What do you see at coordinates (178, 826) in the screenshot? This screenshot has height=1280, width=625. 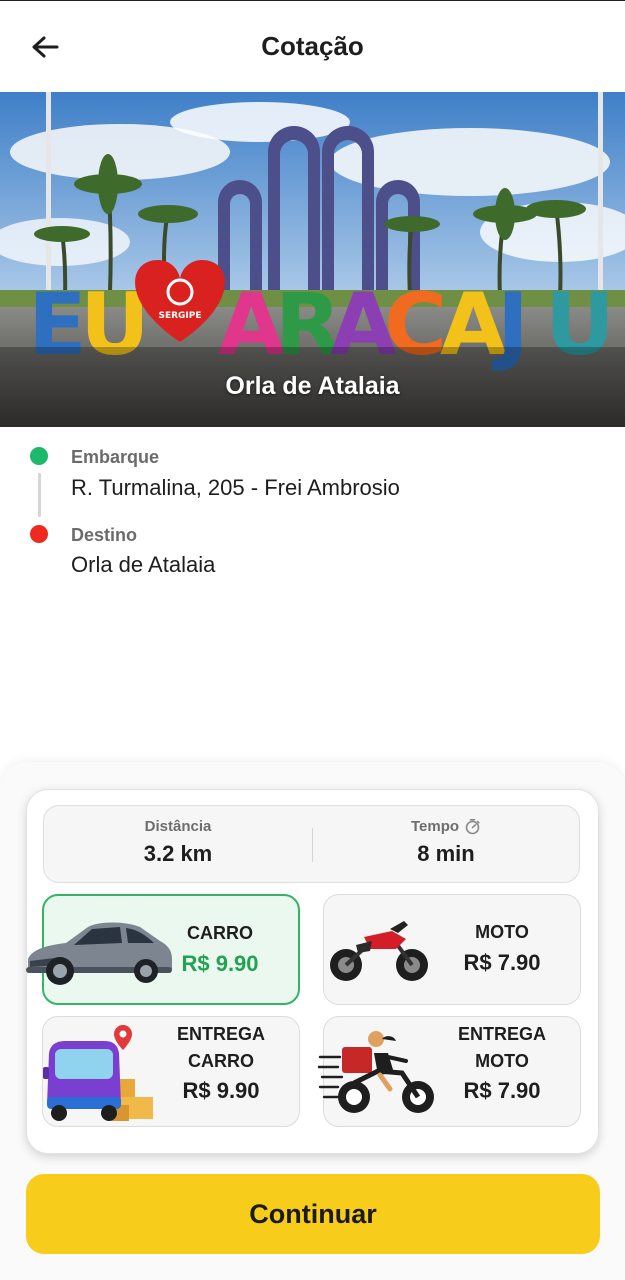 I see `distance-label: Distância` at bounding box center [178, 826].